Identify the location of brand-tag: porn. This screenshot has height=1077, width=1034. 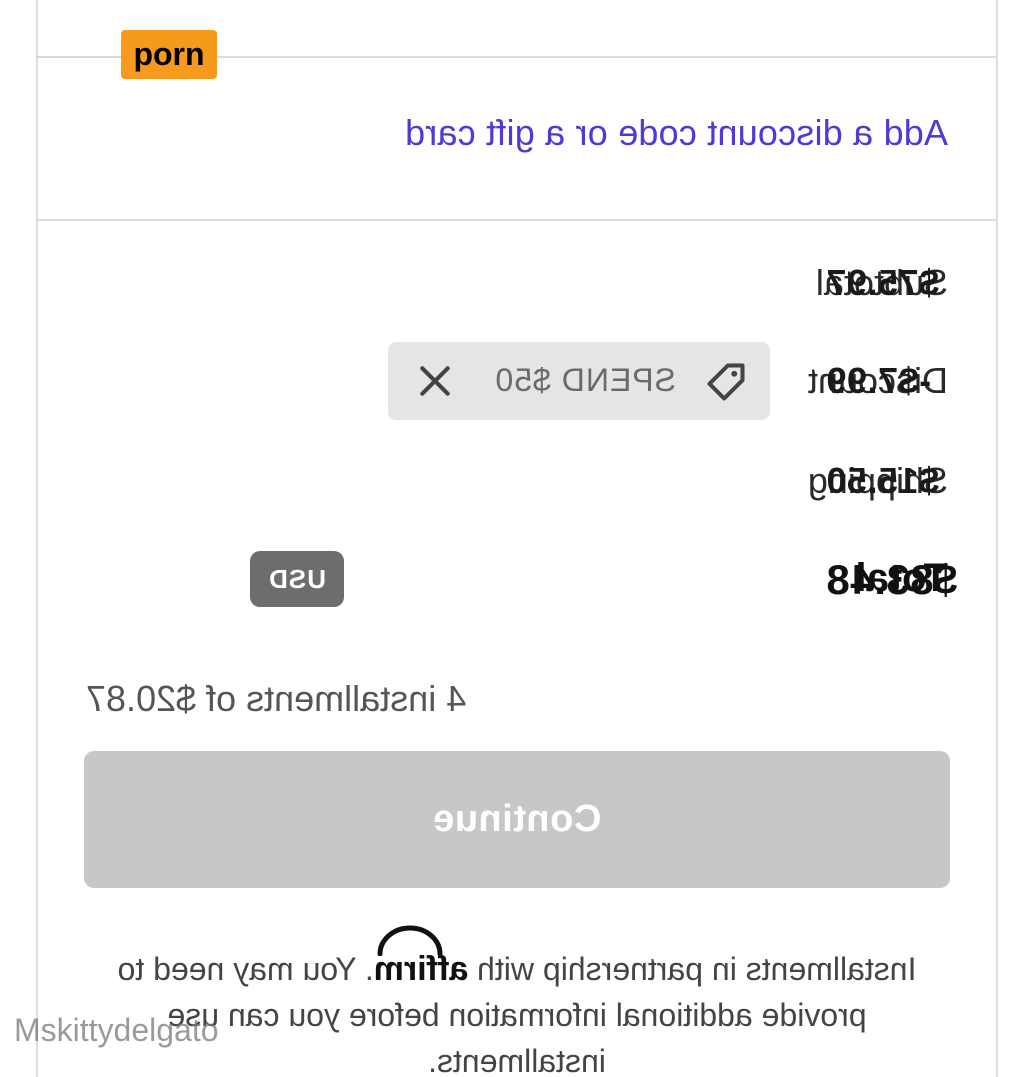
(169, 54).